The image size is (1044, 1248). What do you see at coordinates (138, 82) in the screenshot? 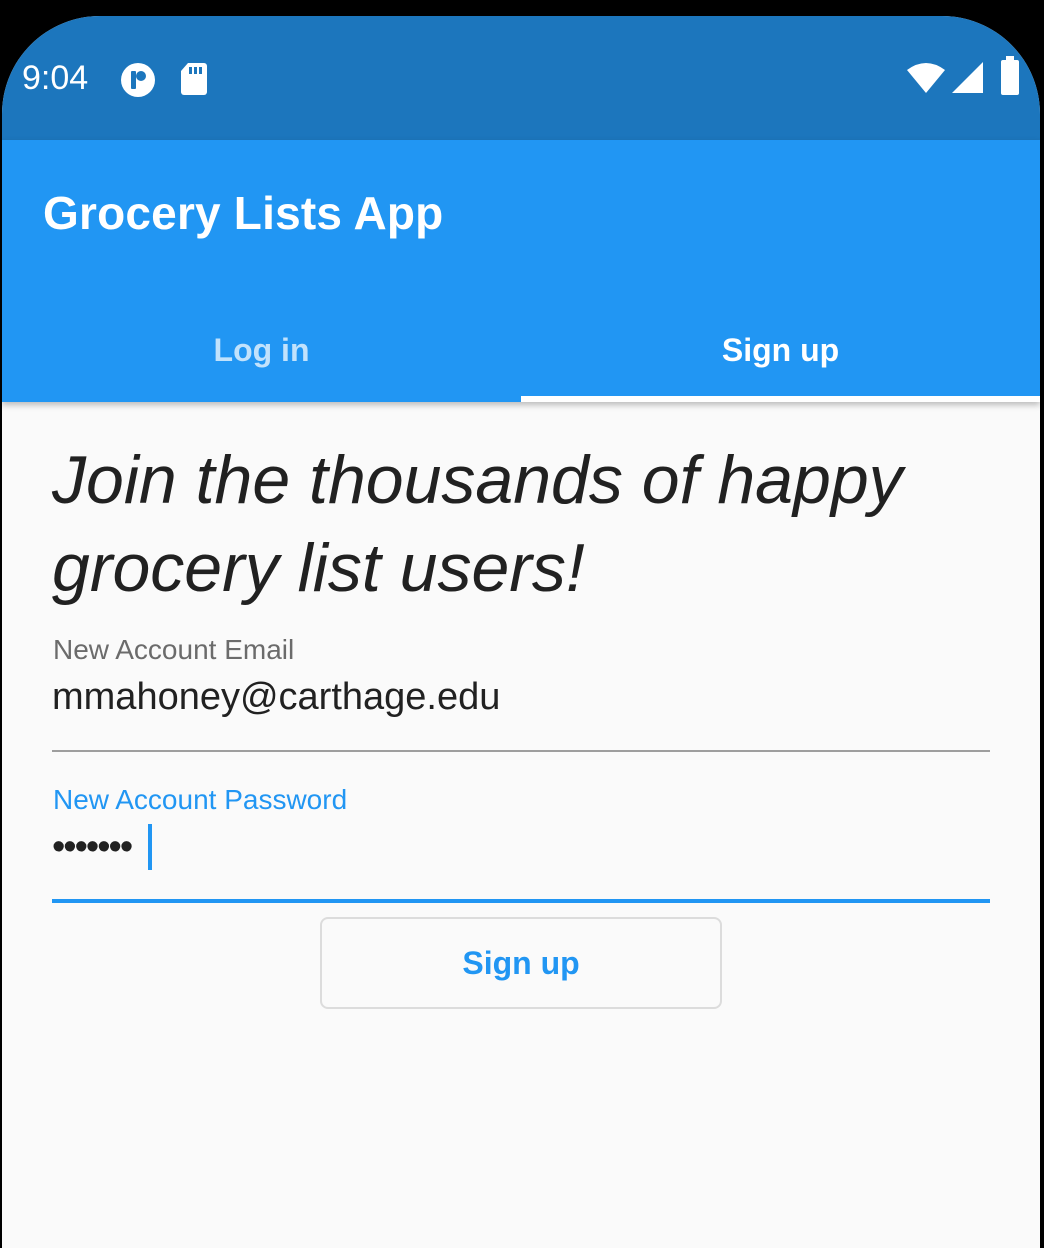
I see `app-notification-icon` at bounding box center [138, 82].